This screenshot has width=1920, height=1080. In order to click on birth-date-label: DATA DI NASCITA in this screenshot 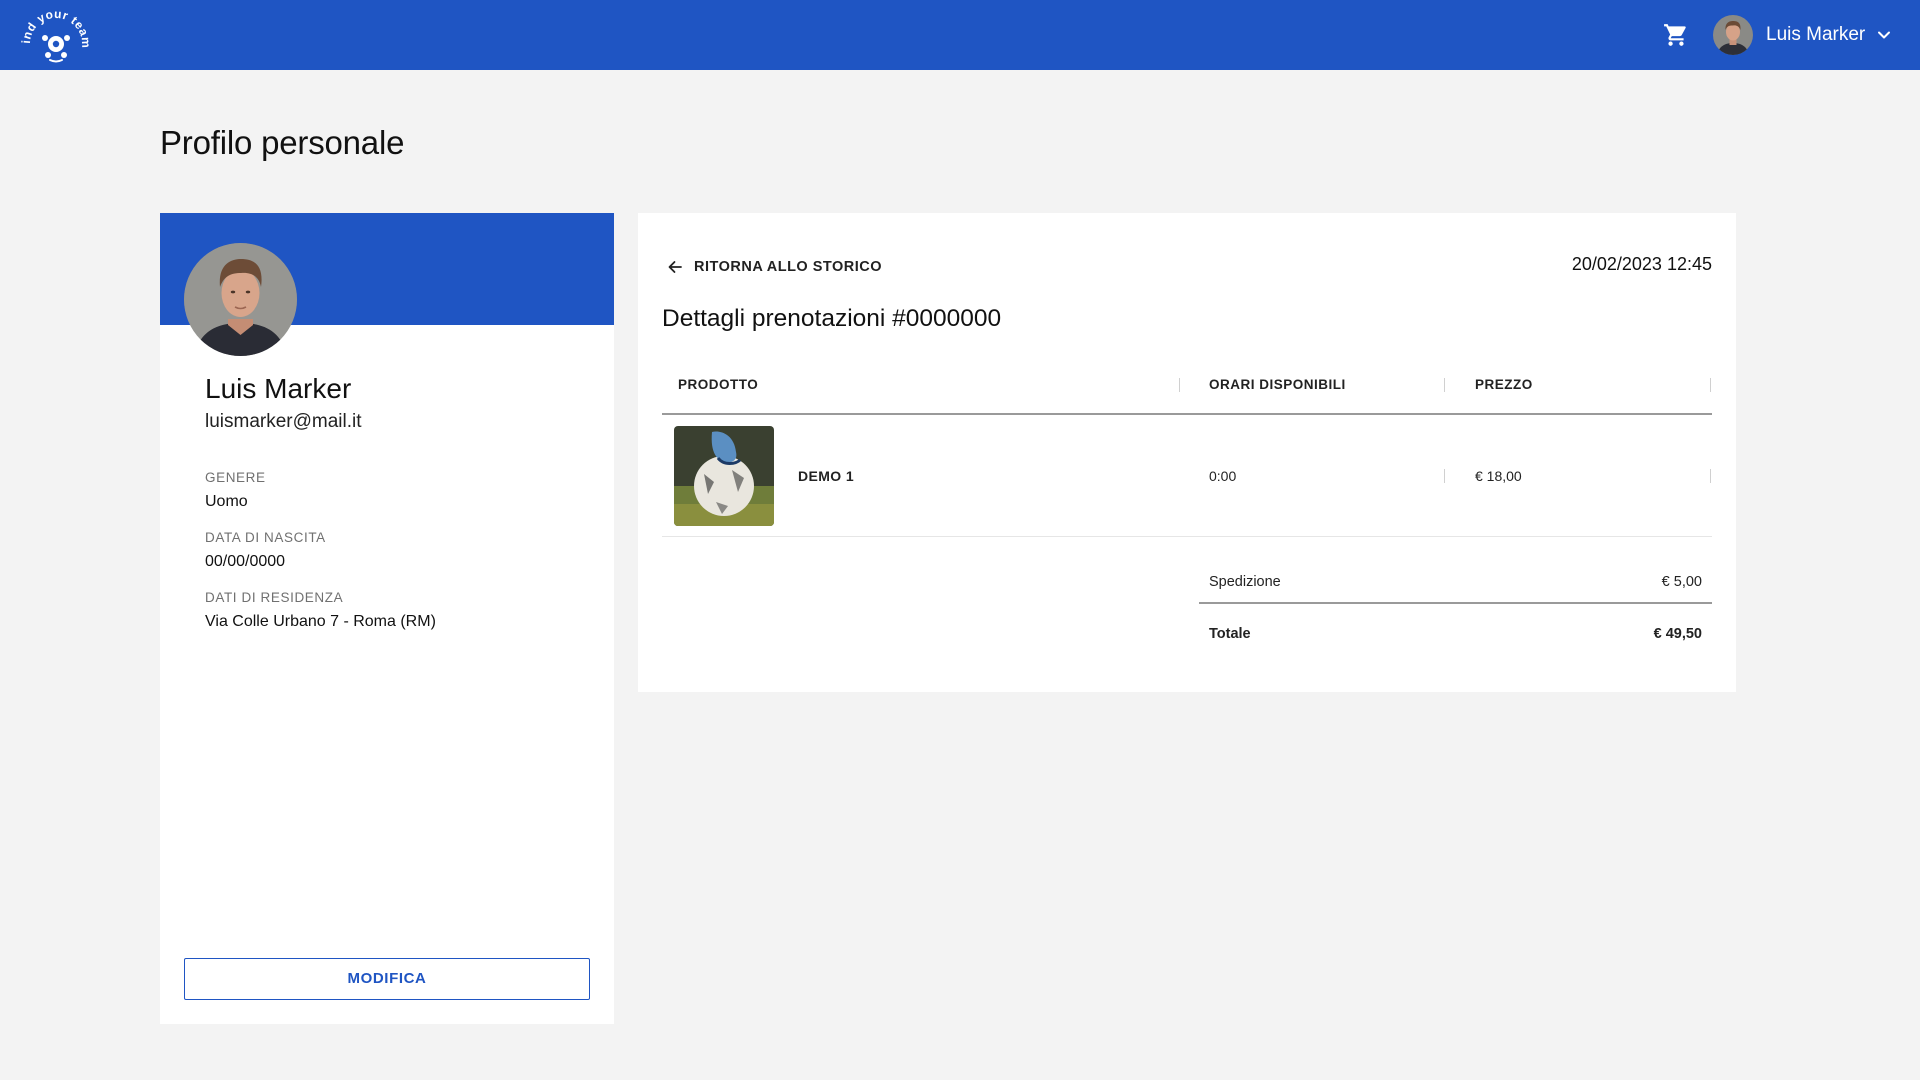, I will do `click(265, 537)`.